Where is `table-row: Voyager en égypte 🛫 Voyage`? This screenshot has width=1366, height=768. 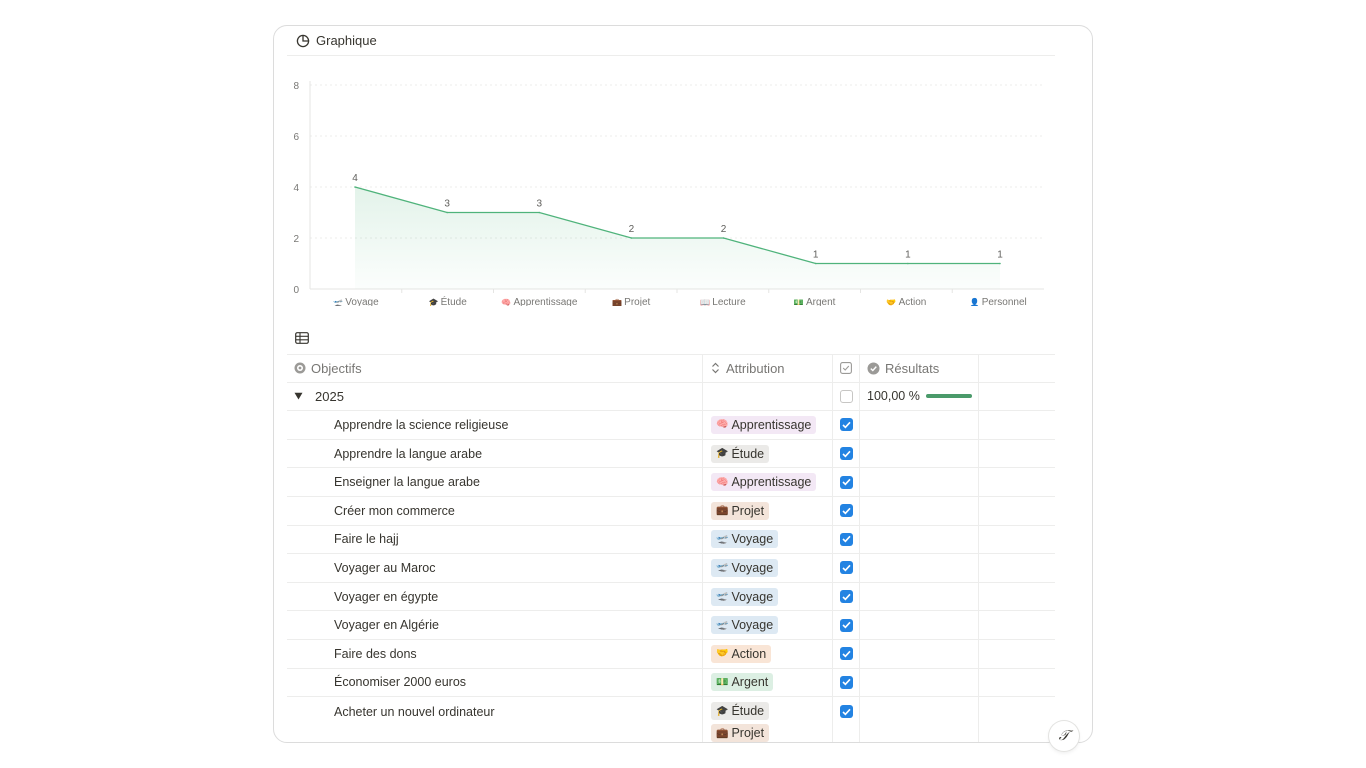
table-row: Voyager en égypte 🛫 Voyage is located at coordinates (671, 597).